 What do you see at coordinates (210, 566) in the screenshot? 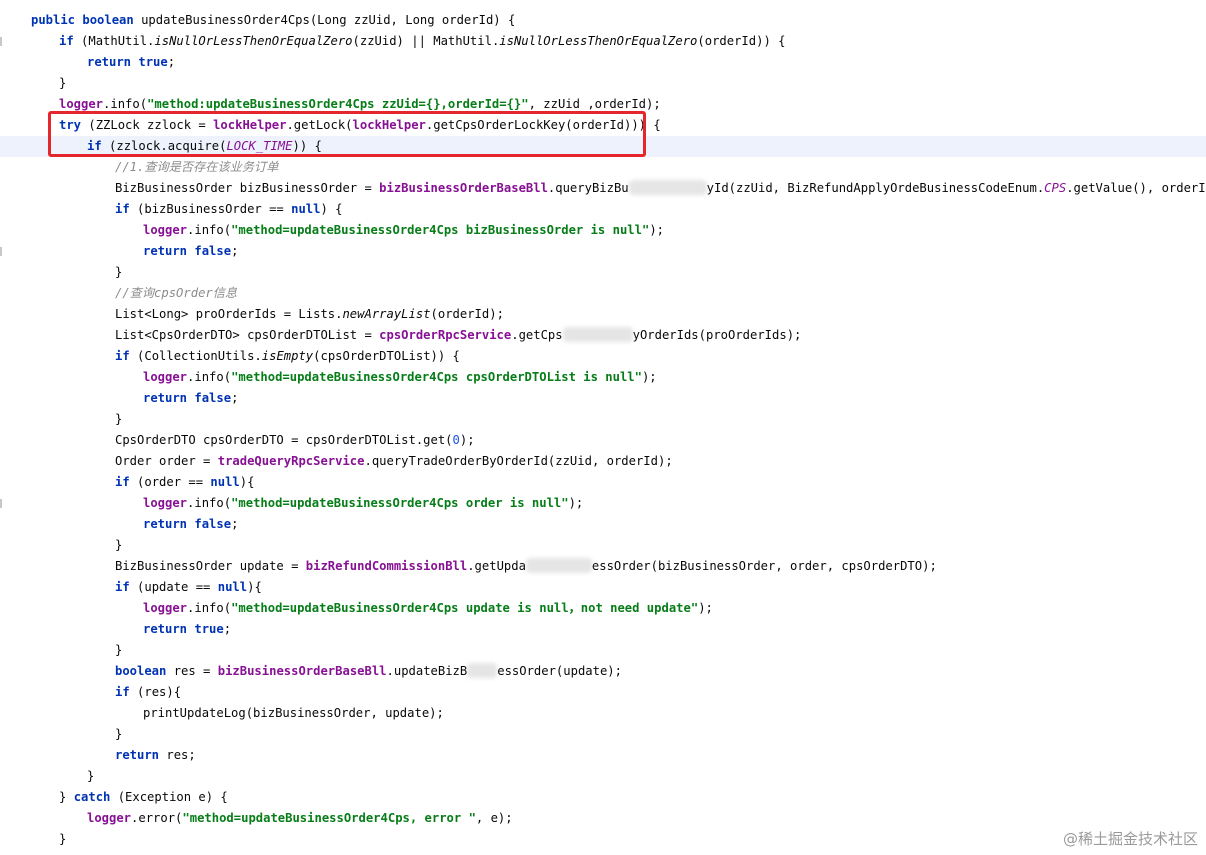
I see `code-token: BizBusinessOrder update =` at bounding box center [210, 566].